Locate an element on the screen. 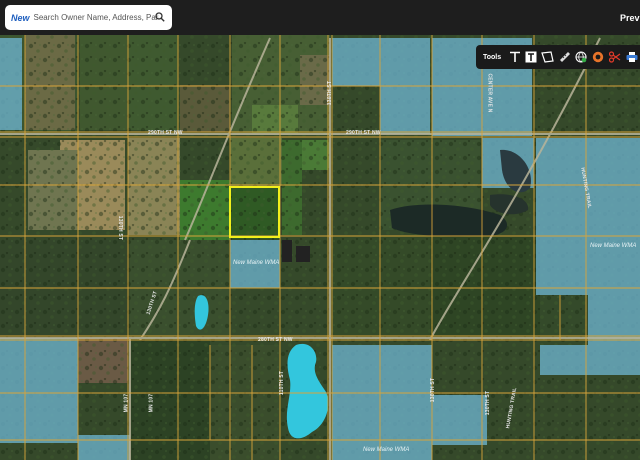 The image size is (640, 460). road-label: 280TH ST NW is located at coordinates (275, 340).